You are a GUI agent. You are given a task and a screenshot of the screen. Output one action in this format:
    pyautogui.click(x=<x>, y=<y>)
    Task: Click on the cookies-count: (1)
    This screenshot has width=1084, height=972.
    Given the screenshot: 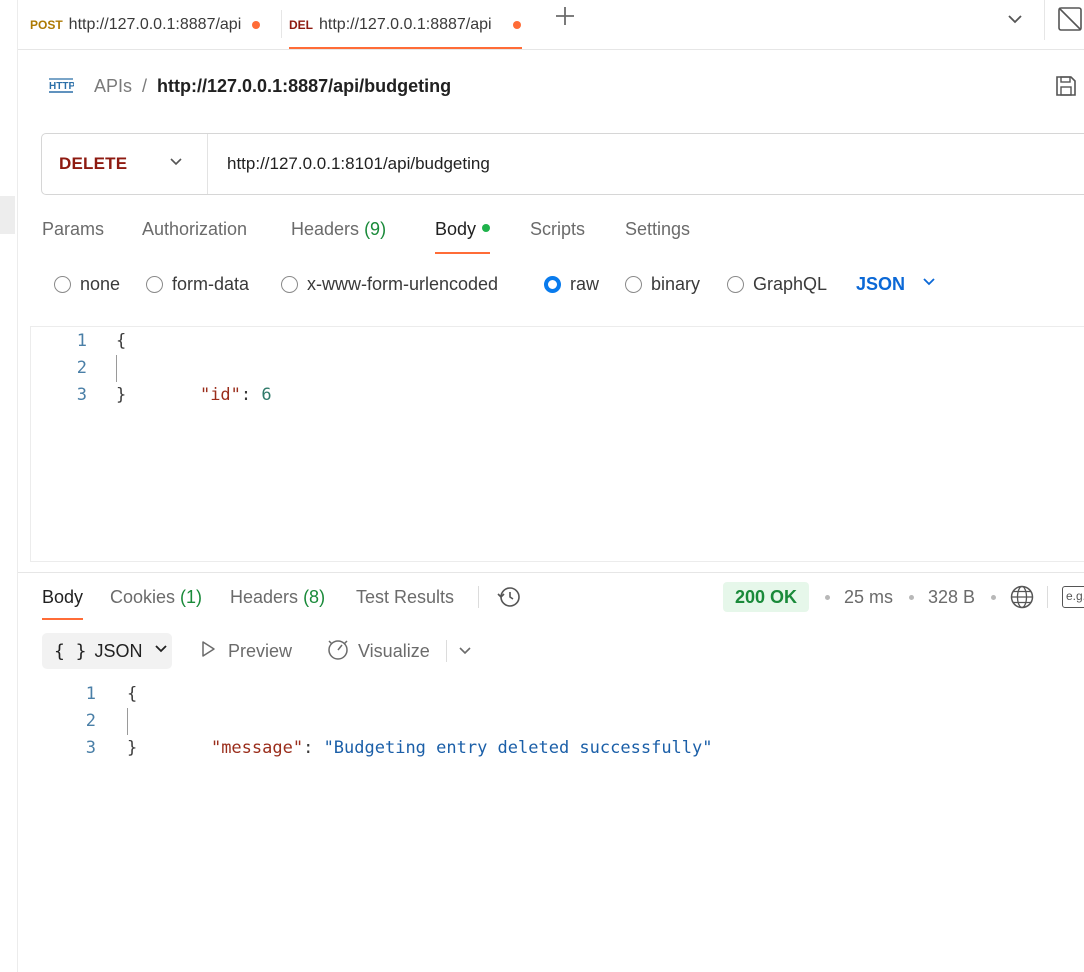 What is the action you would take?
    pyautogui.click(x=191, y=597)
    